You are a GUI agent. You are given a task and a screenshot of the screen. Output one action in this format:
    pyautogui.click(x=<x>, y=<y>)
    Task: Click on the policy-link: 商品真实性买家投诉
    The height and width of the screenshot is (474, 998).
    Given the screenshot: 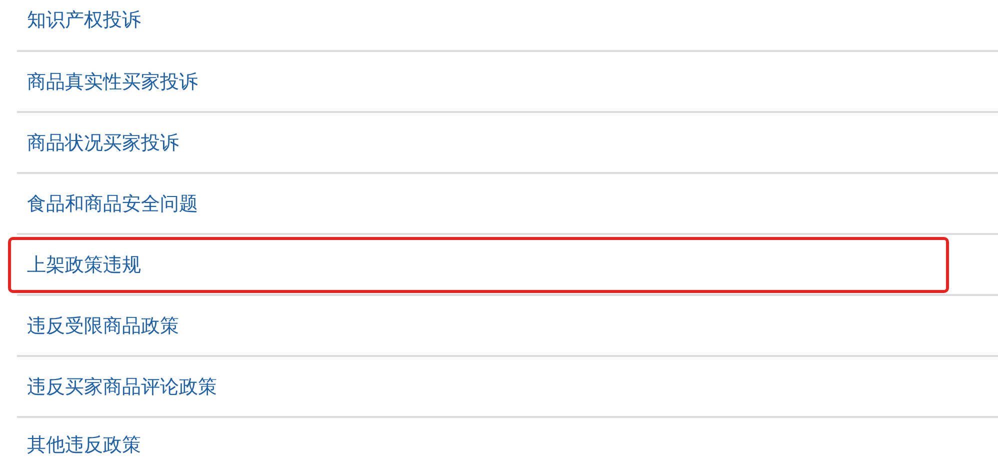 What is the action you would take?
    pyautogui.click(x=112, y=82)
    